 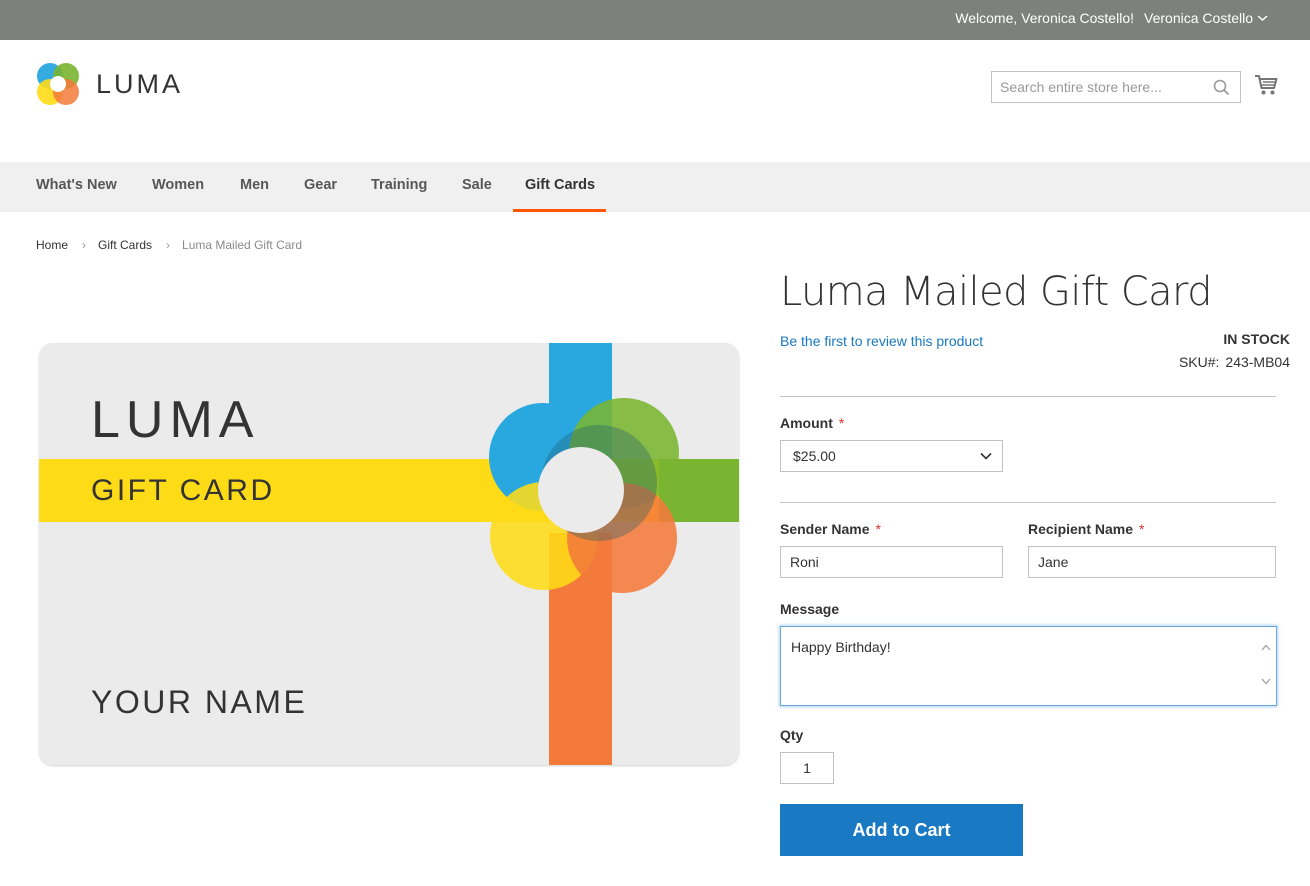 What do you see at coordinates (1256, 339) in the screenshot?
I see `stock-status: IN STOCK` at bounding box center [1256, 339].